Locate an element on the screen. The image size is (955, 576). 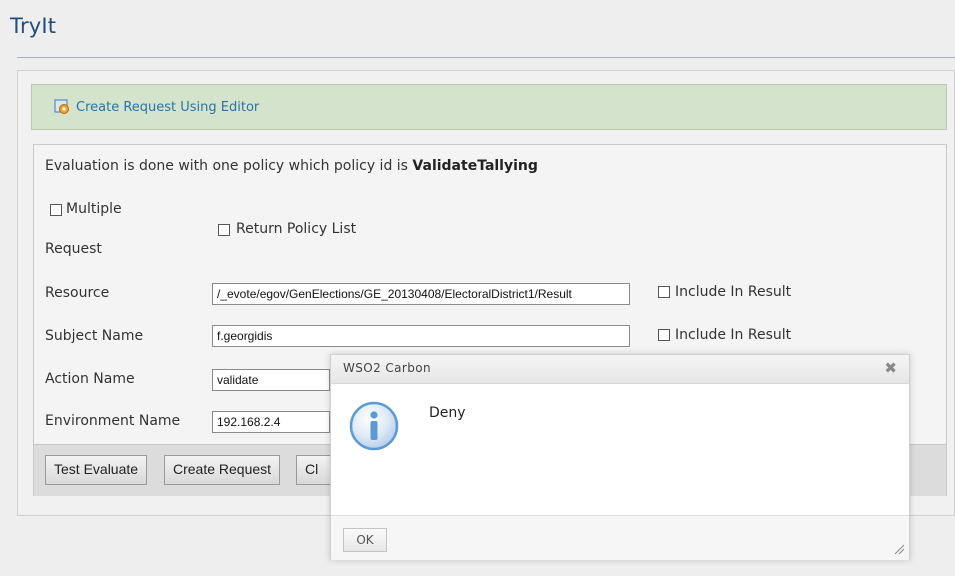
action-name-label: Action Name is located at coordinates (90, 379).